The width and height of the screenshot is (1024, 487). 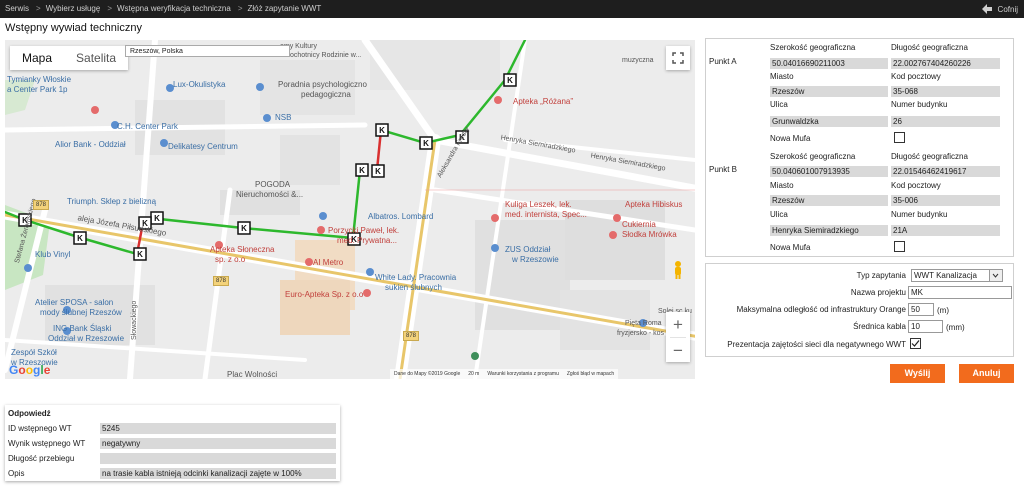 I want to click on map-label: C.H. Center Park, so click(x=147, y=126).